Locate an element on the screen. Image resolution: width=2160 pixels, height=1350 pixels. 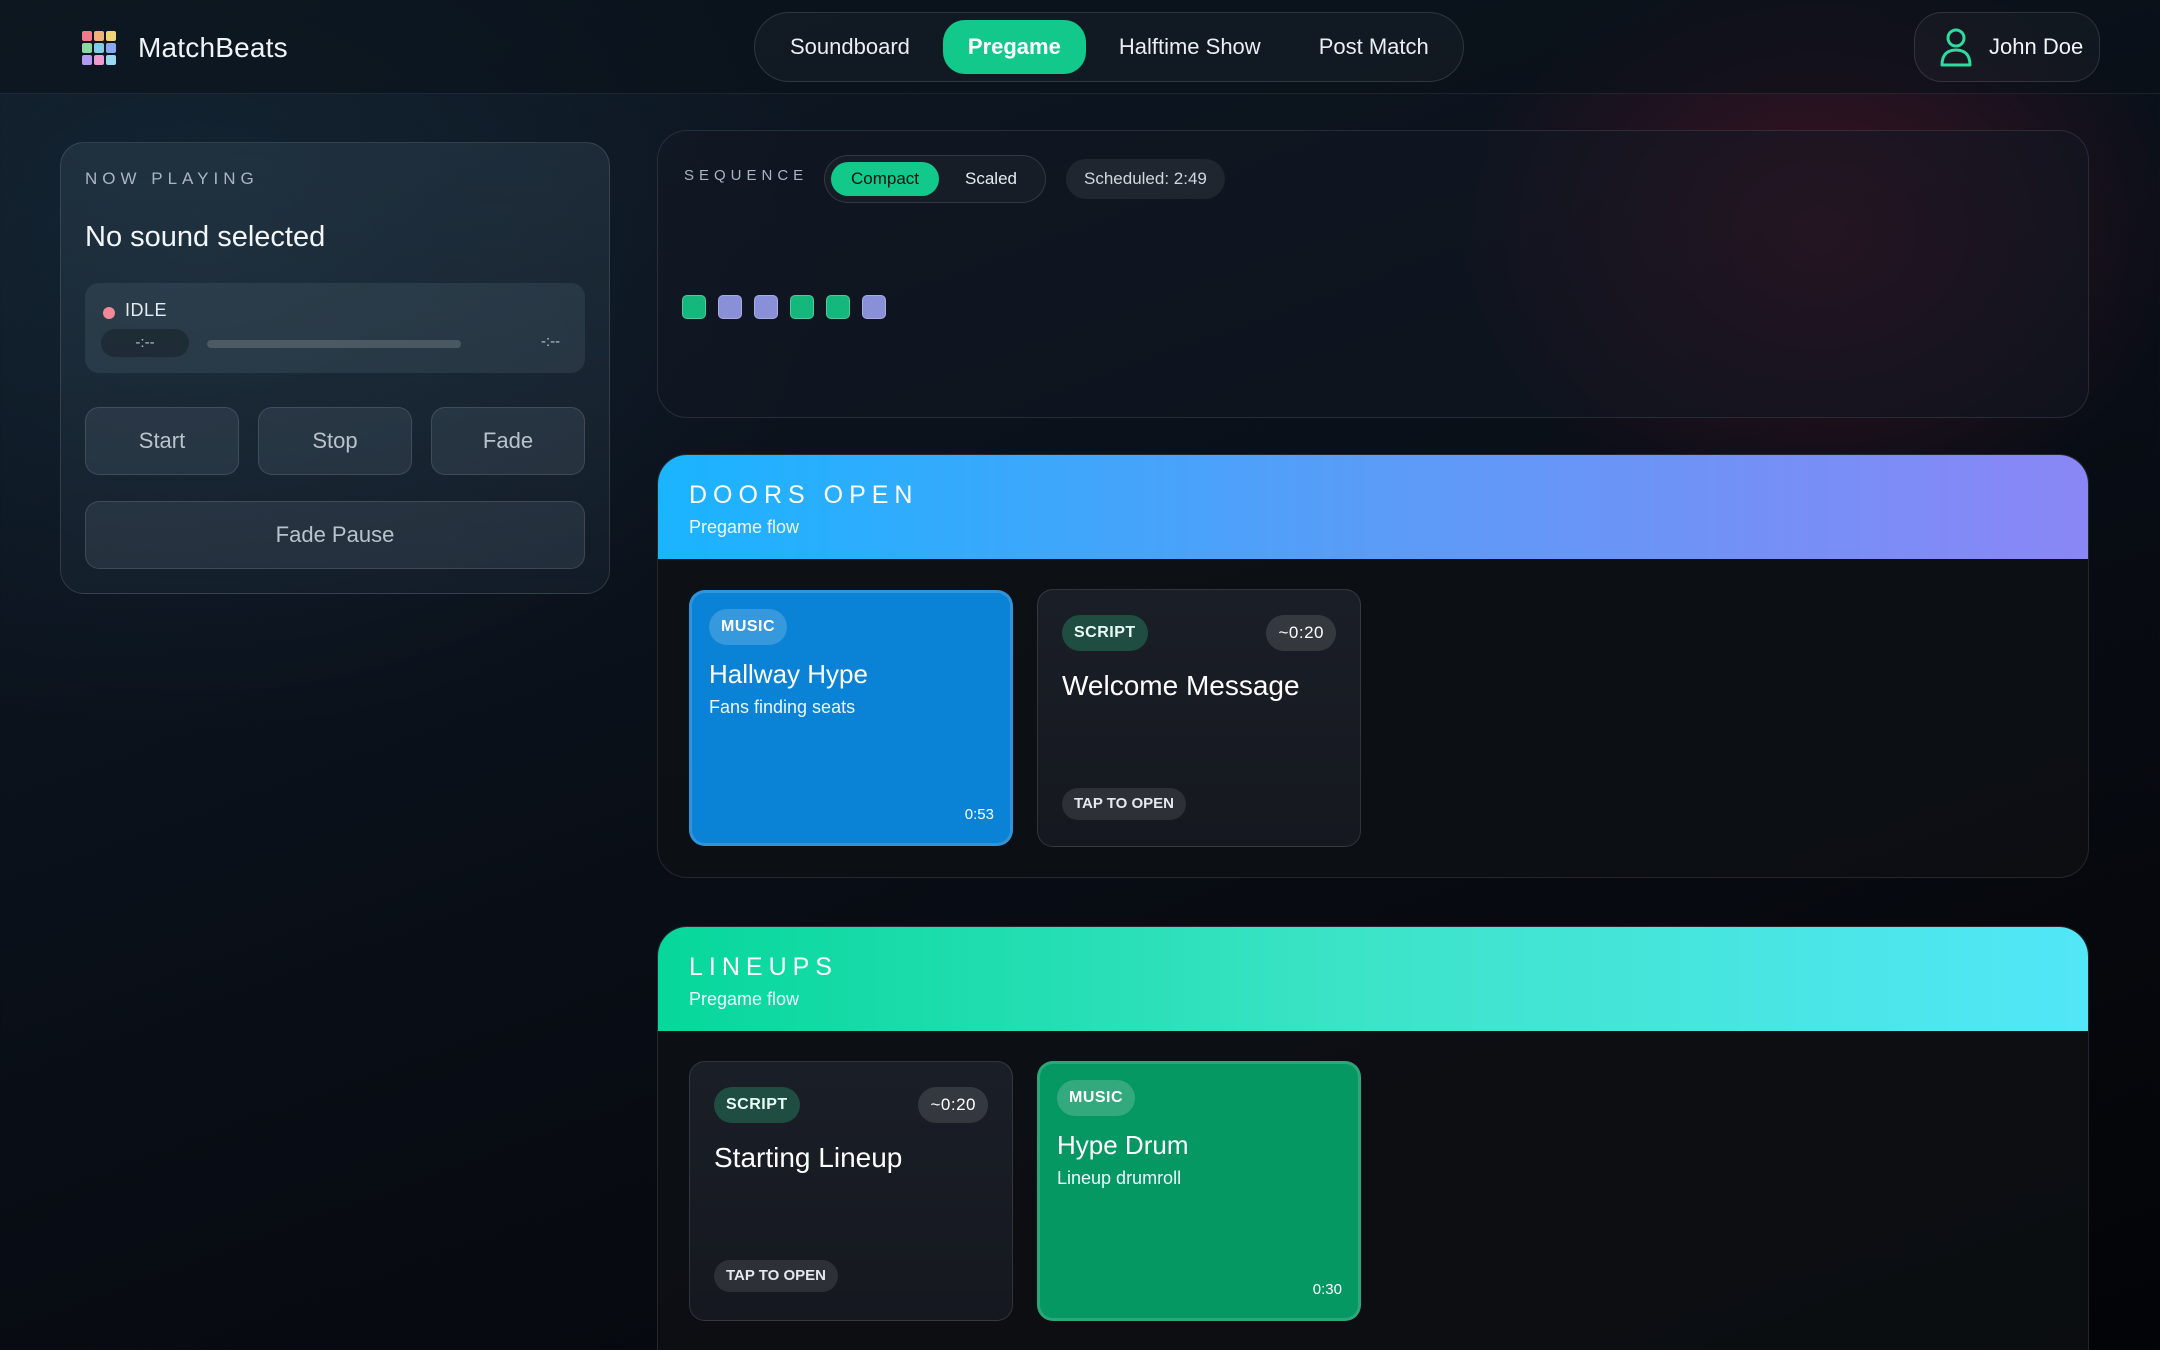
script-card-welcome-message: SCRIPT ~0:20 Welcome Message TAP TO OPEN is located at coordinates (1199, 718).